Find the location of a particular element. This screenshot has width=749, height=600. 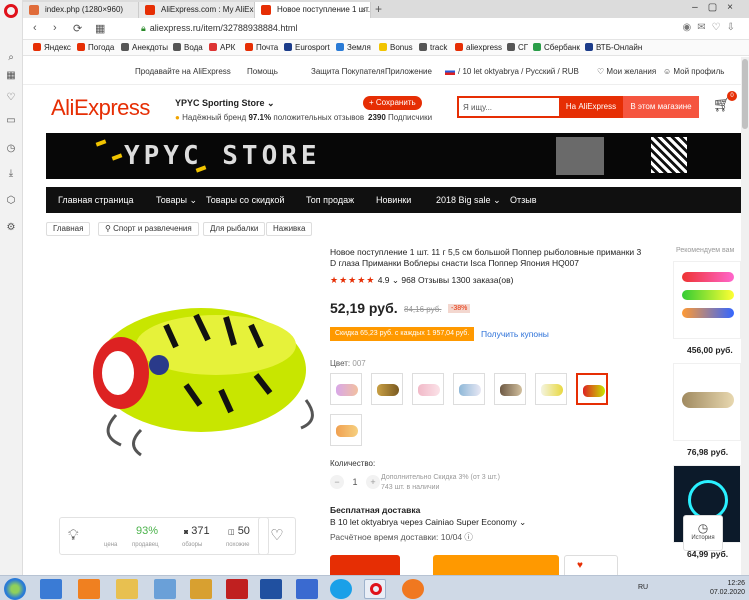

wishlist-link: ♡ Мои желания is located at coordinates (626, 71).